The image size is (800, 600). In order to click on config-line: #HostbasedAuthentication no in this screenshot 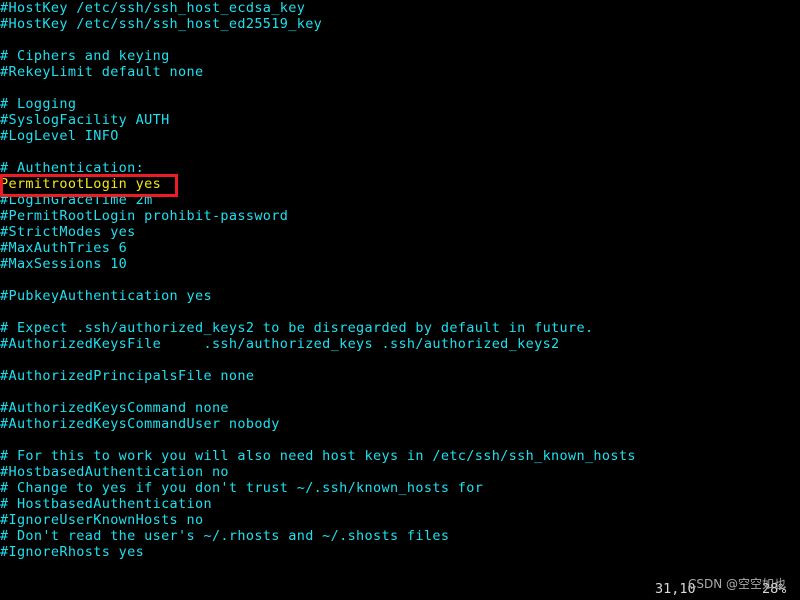, I will do `click(114, 472)`.